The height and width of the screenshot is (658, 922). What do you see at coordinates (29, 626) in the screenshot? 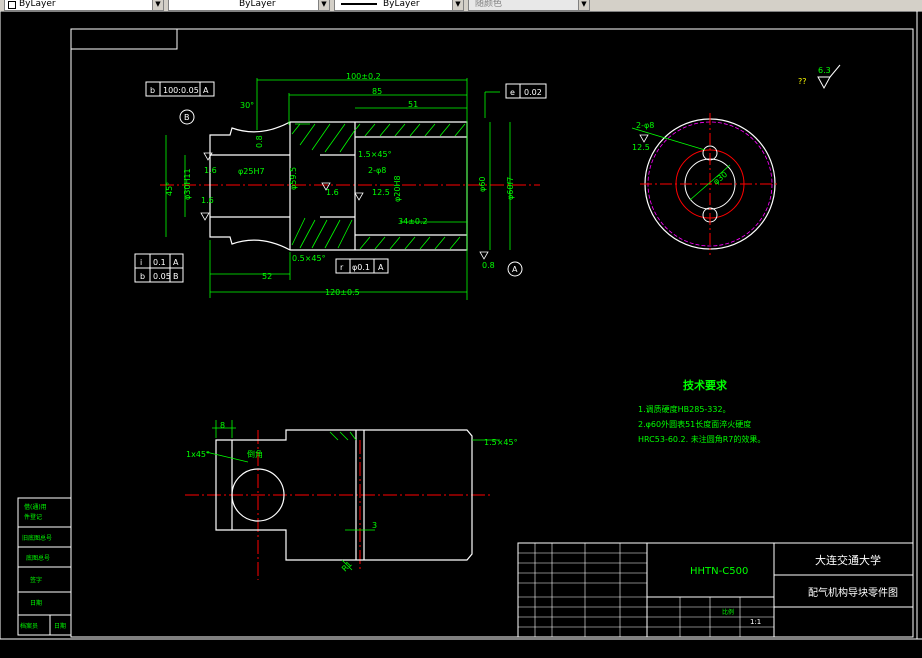
I see `drawing-label: 档案员` at bounding box center [29, 626].